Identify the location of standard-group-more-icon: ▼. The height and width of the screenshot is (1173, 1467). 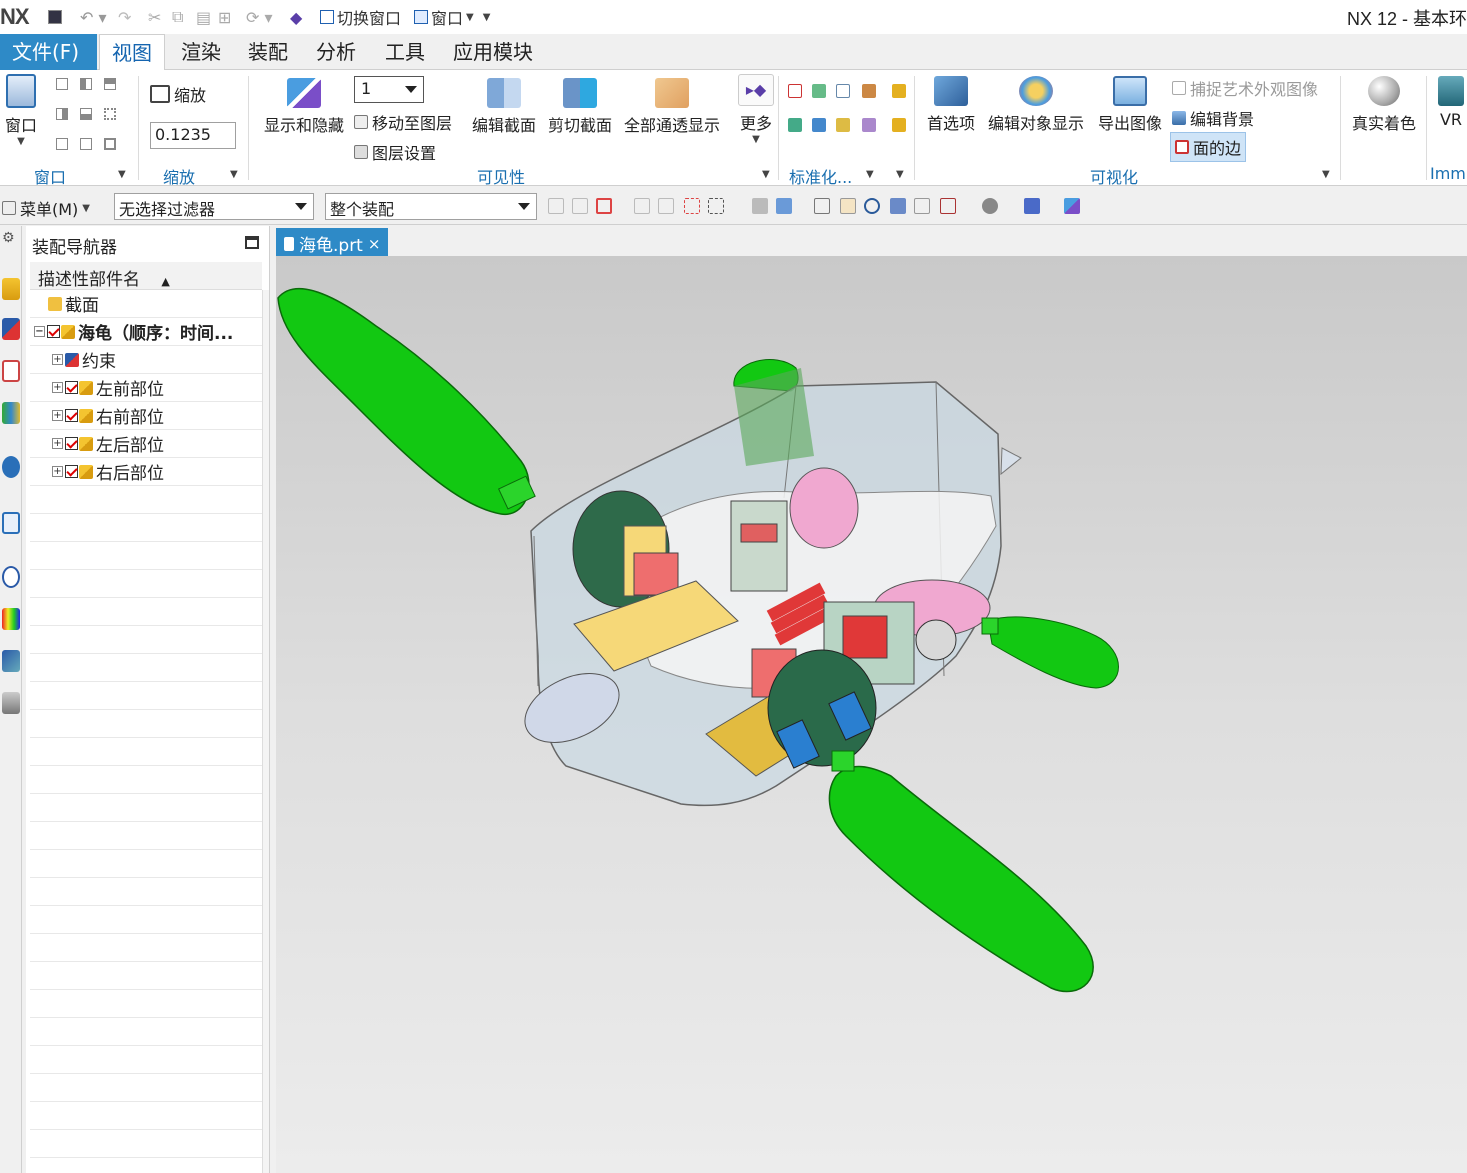
(900, 174).